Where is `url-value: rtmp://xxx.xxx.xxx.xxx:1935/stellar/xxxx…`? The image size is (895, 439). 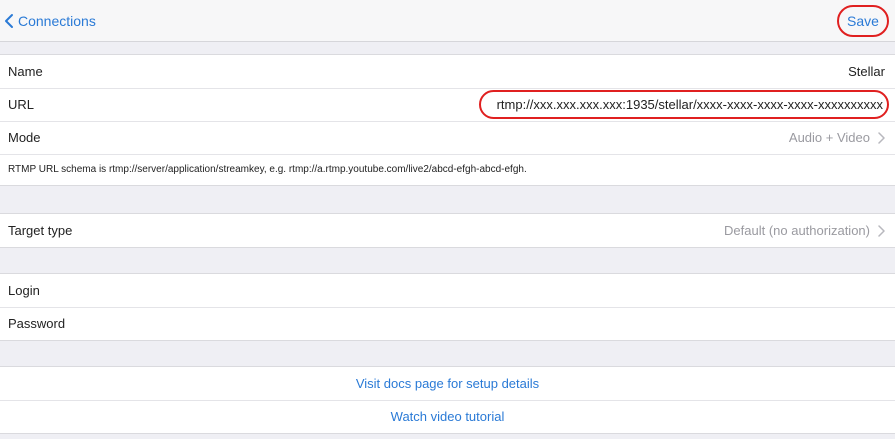 url-value: rtmp://xxx.xxx.xxx.xxx:1935/stellar/xxxx… is located at coordinates (689, 104).